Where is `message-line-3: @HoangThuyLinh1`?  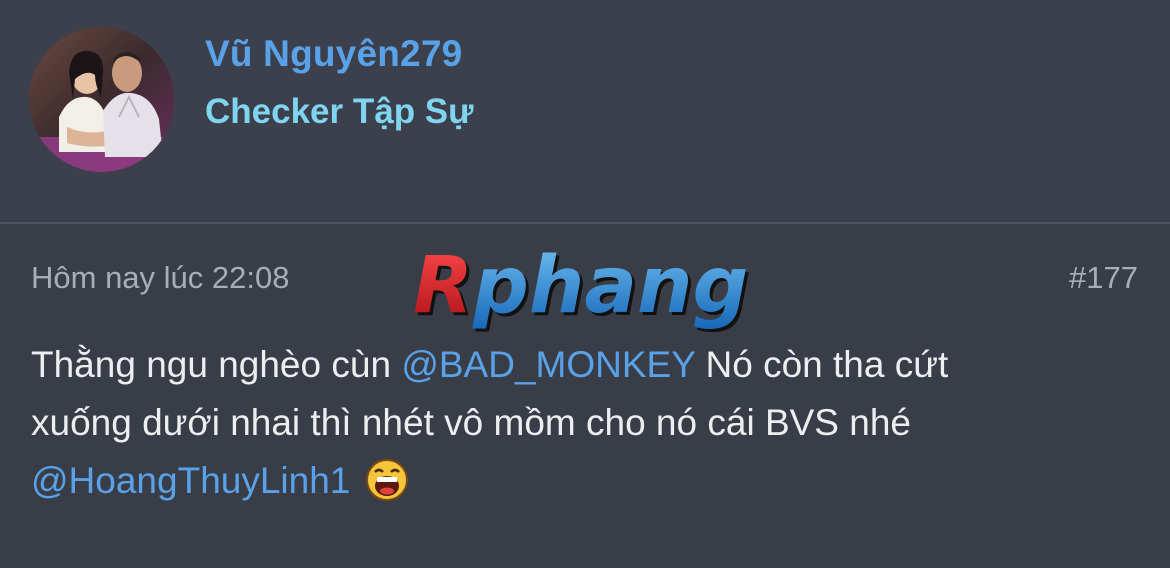 message-line-3: @HoangThuyLinh1 is located at coordinates (586, 481).